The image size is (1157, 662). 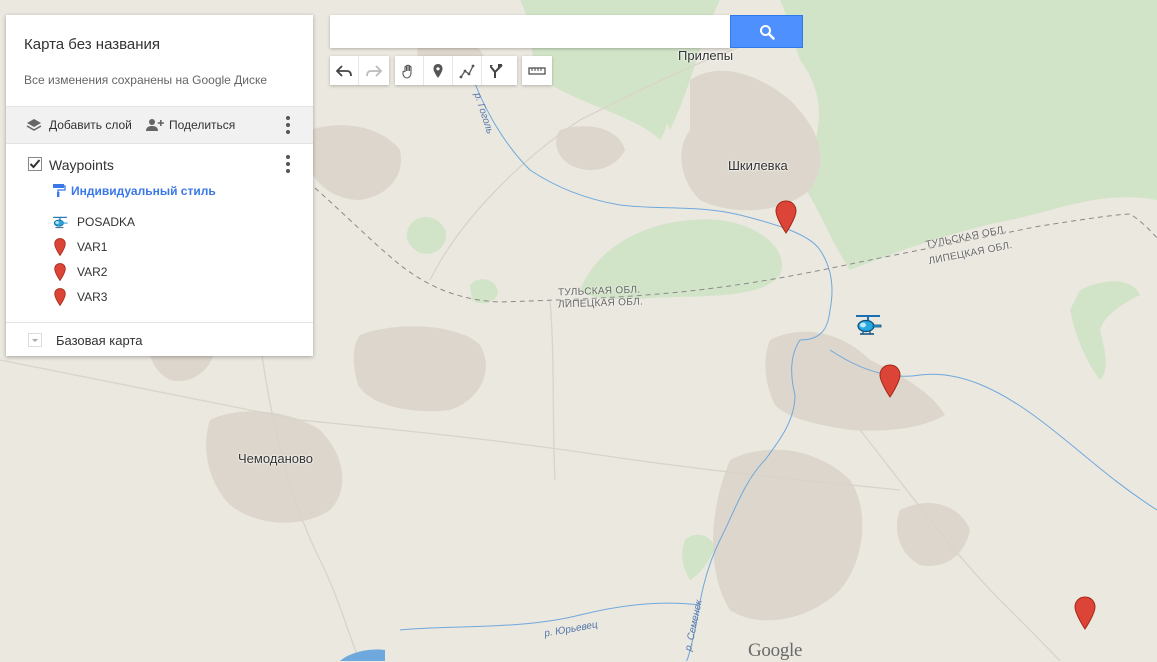 What do you see at coordinates (202, 125) in the screenshot?
I see `share-label: Поделиться` at bounding box center [202, 125].